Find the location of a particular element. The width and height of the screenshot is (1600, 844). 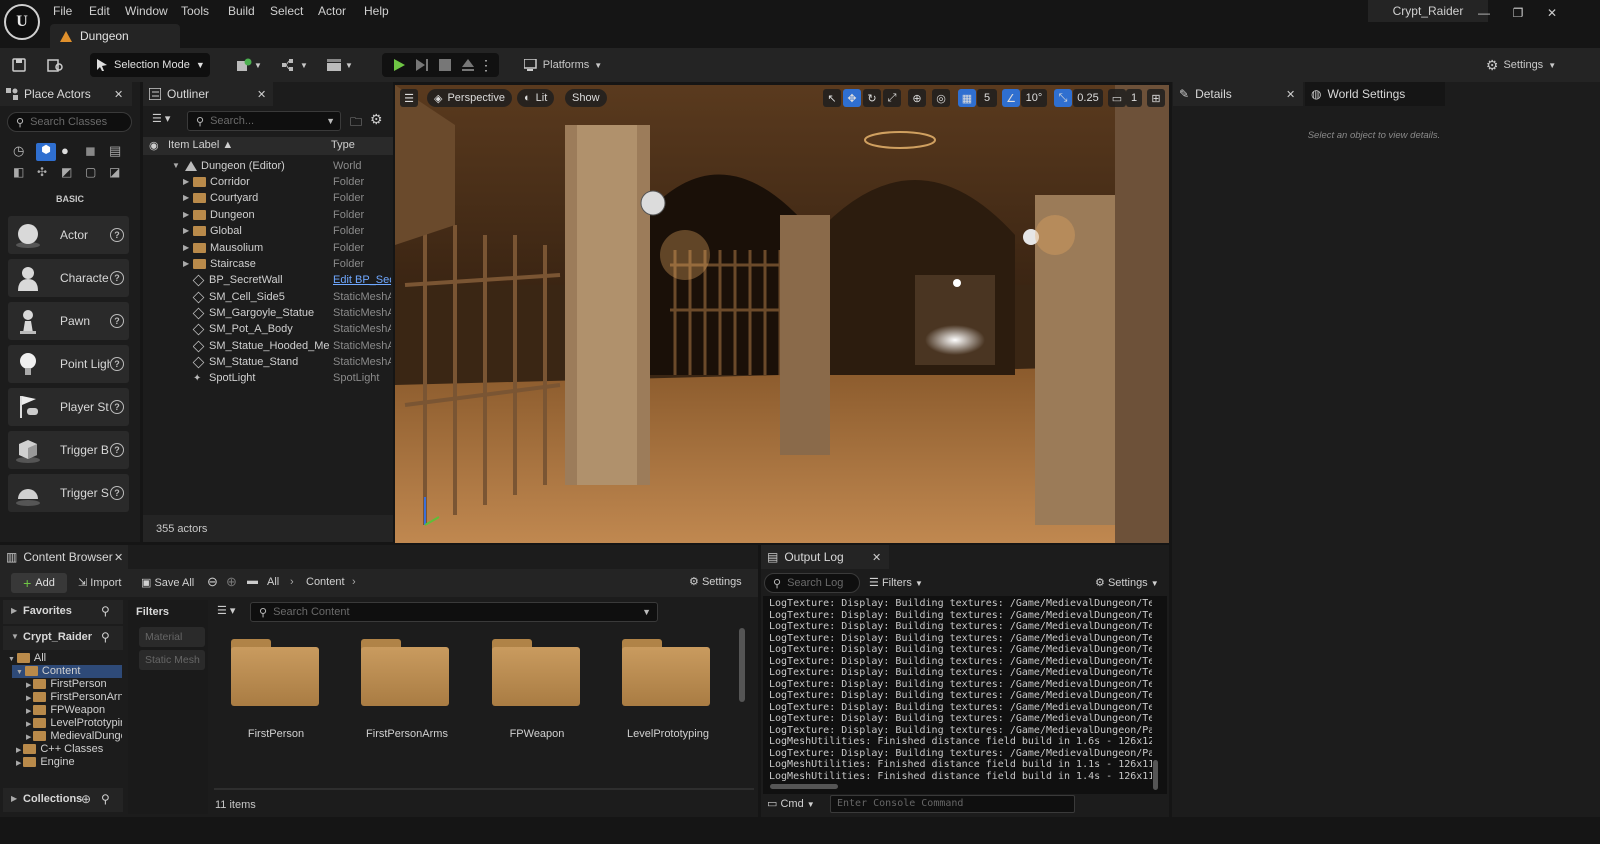

minimize-icon: — is located at coordinates (1484, 13).